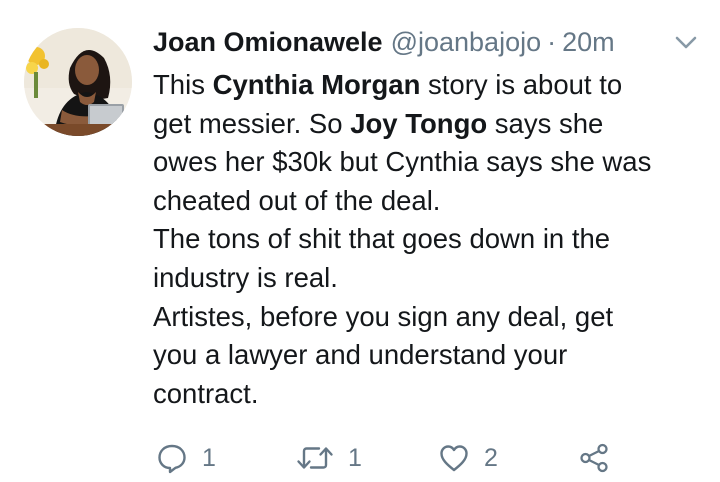 The image size is (720, 482). Describe the element at coordinates (172, 459) in the screenshot. I see `reply-icon` at that location.